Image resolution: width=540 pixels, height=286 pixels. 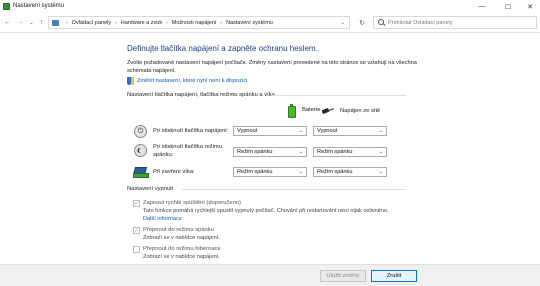 I want to click on breadcrumb-system-settings: Nastavení systému, so click(x=249, y=23).